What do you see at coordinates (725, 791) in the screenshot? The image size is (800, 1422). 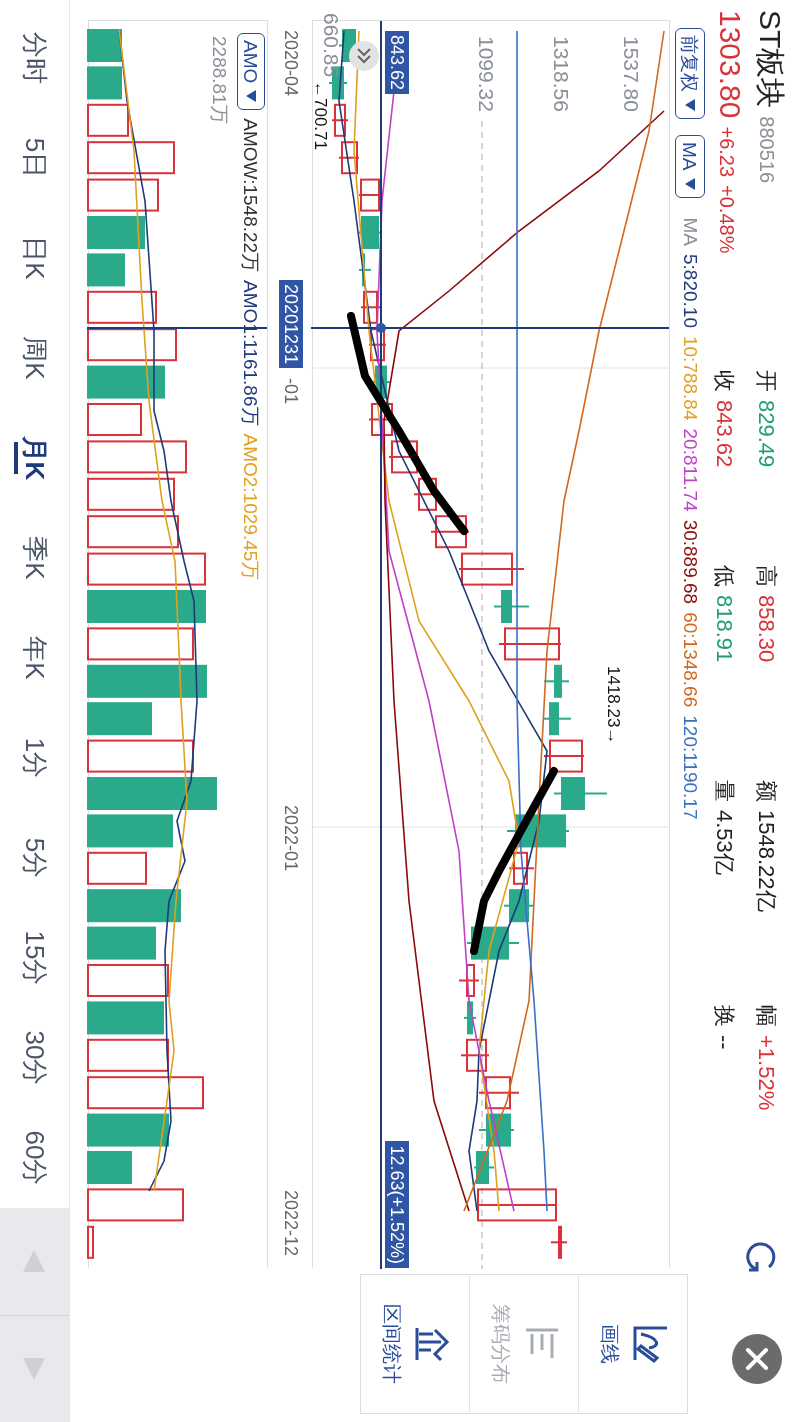 I see `stat-label: 量` at bounding box center [725, 791].